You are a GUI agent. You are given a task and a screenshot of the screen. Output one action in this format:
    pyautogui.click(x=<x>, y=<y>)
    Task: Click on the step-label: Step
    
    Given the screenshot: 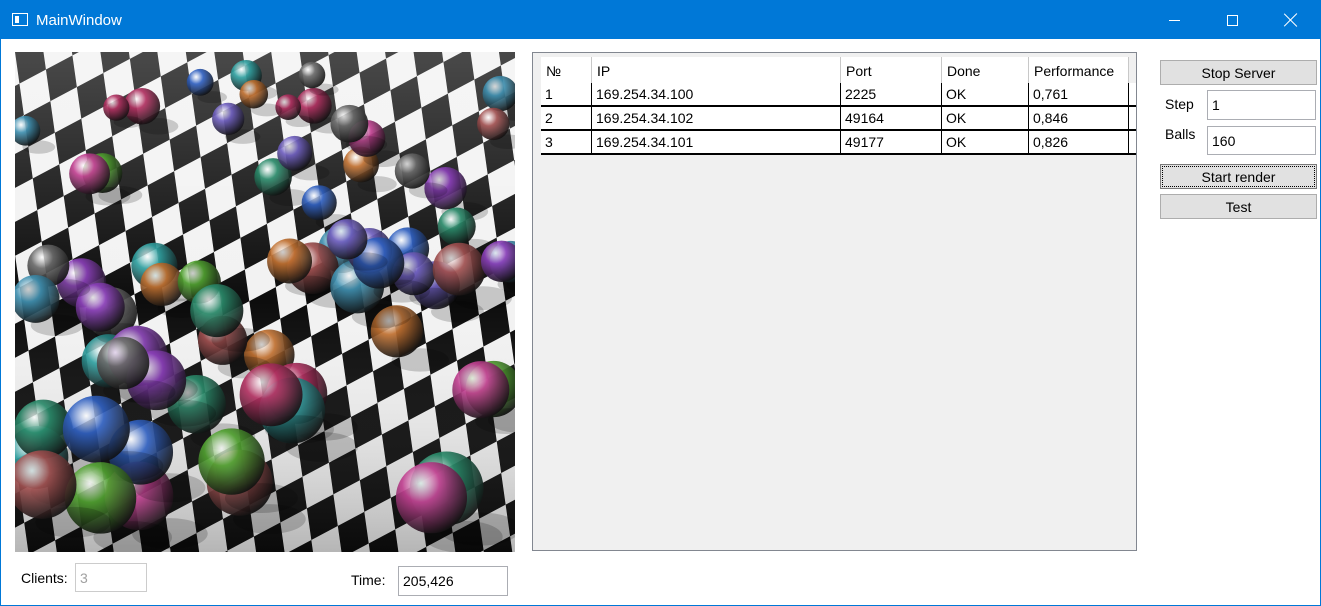 What is the action you would take?
    pyautogui.click(x=1179, y=104)
    